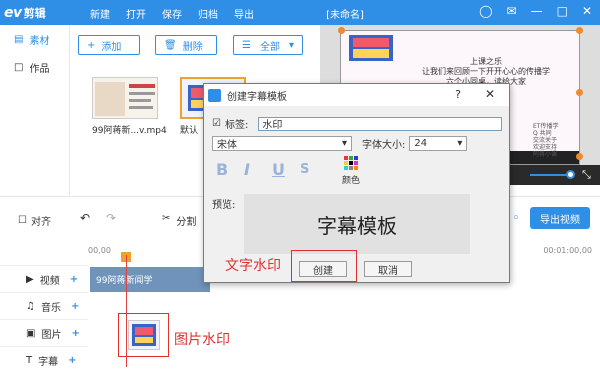 This screenshot has height=373, width=600. Describe the element at coordinates (224, 205) in the screenshot. I see `preview-label: 预览:` at that location.